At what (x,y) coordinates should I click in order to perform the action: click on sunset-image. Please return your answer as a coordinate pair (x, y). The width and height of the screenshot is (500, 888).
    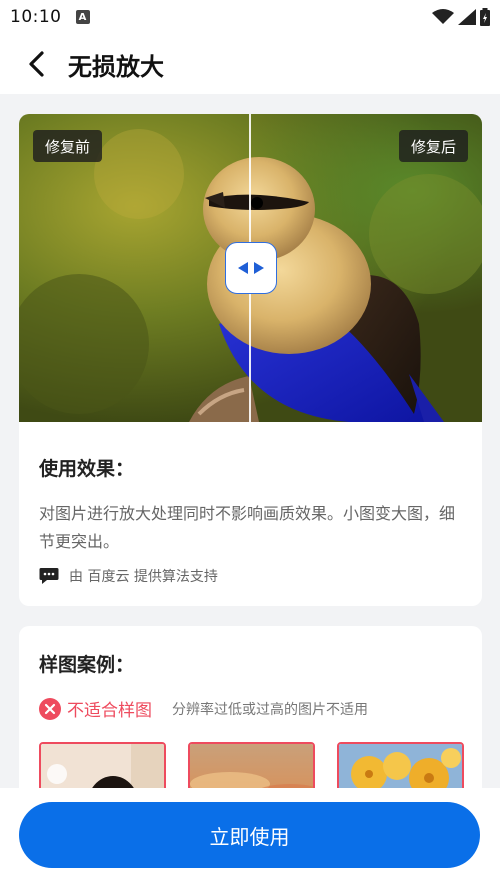
    Looking at the image, I should click on (251, 769).